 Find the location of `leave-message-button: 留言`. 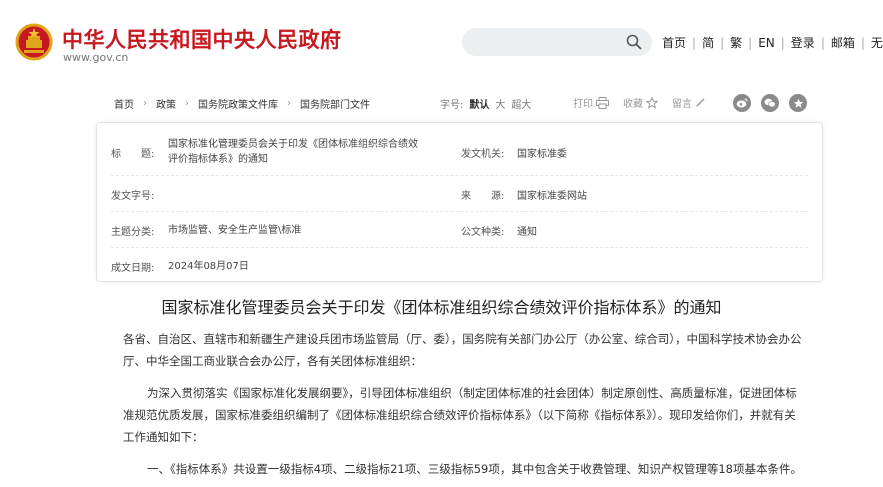

leave-message-button: 留言 is located at coordinates (689, 102).